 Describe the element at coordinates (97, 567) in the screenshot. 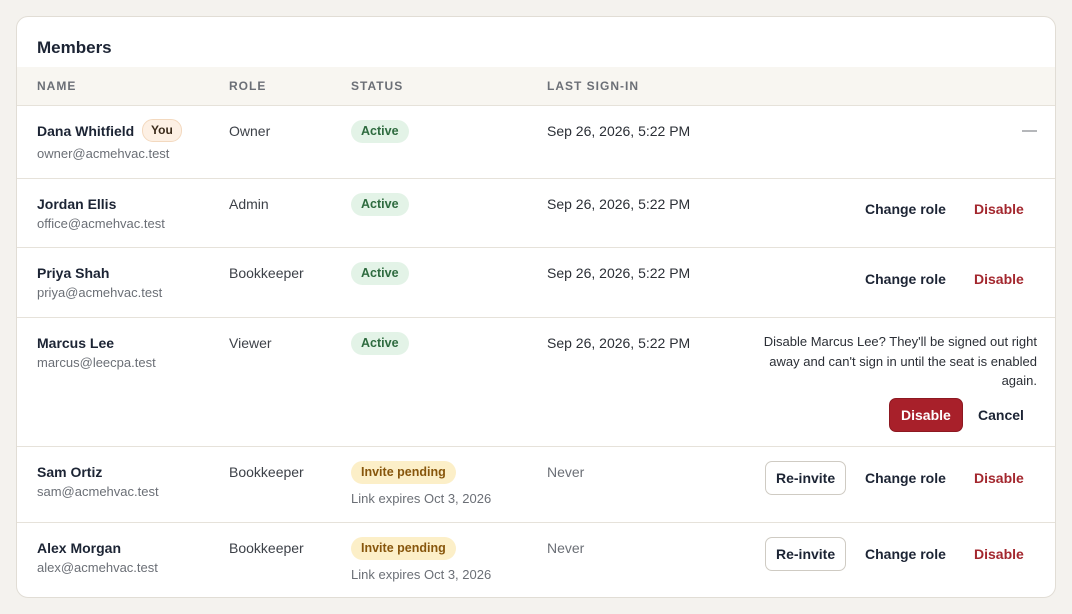

I see `member-email: alex@acmehvac.test` at that location.